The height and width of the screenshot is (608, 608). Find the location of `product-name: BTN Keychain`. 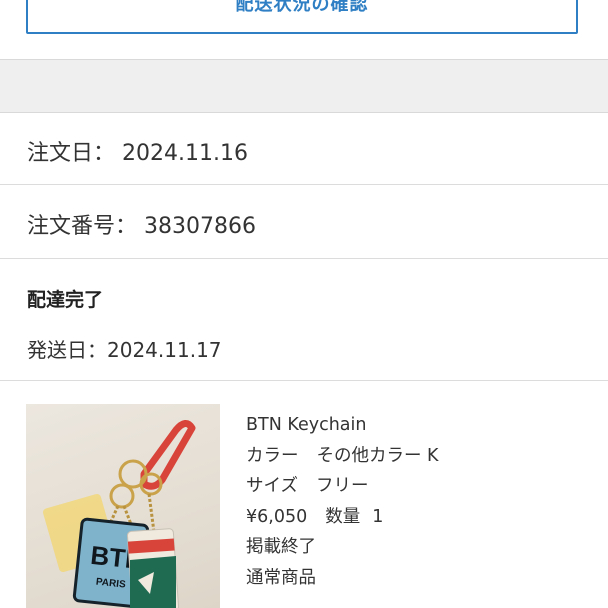

product-name: BTN Keychain is located at coordinates (342, 425).